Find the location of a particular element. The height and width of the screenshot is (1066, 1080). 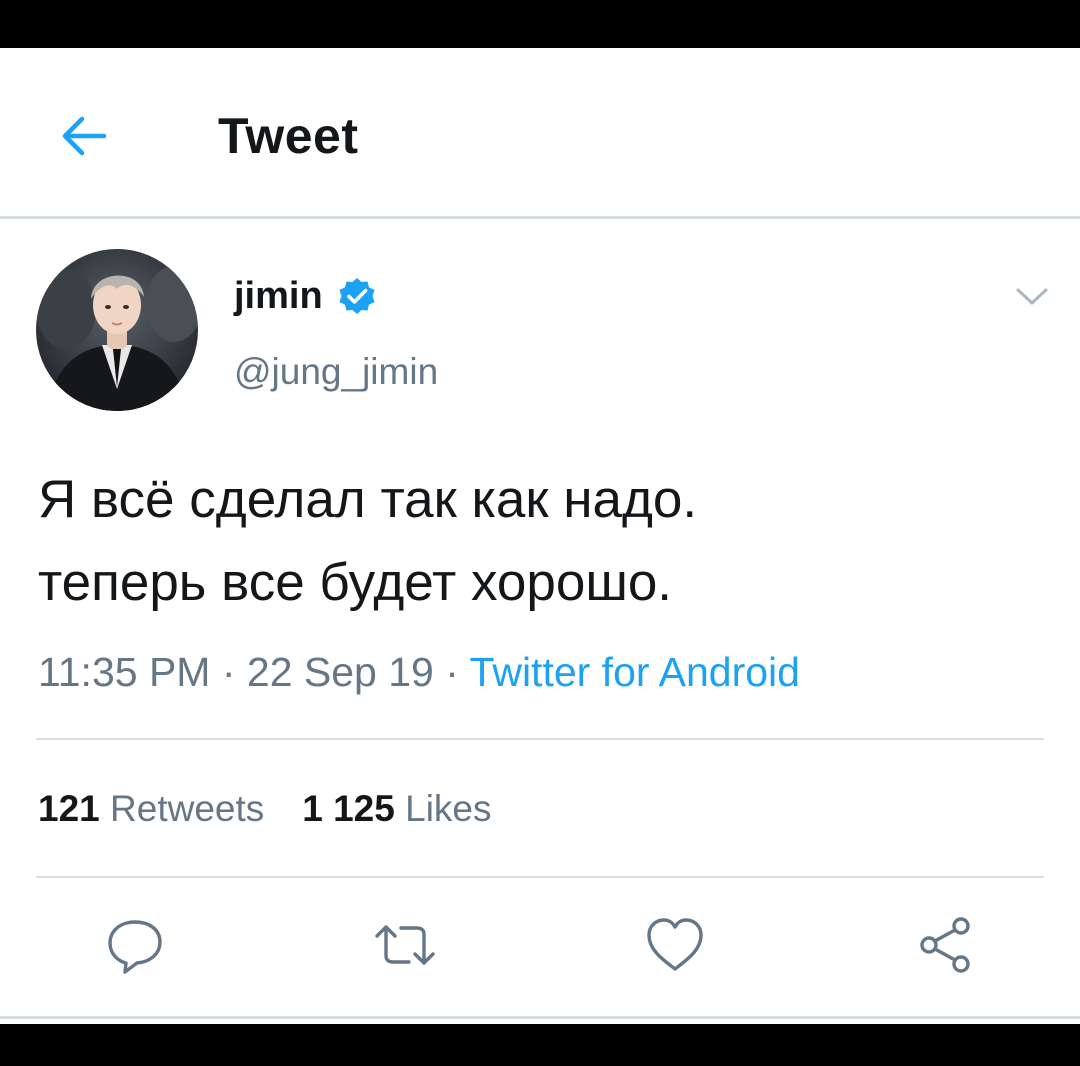

likes-stat: 1 125 Likes is located at coordinates (396, 808).